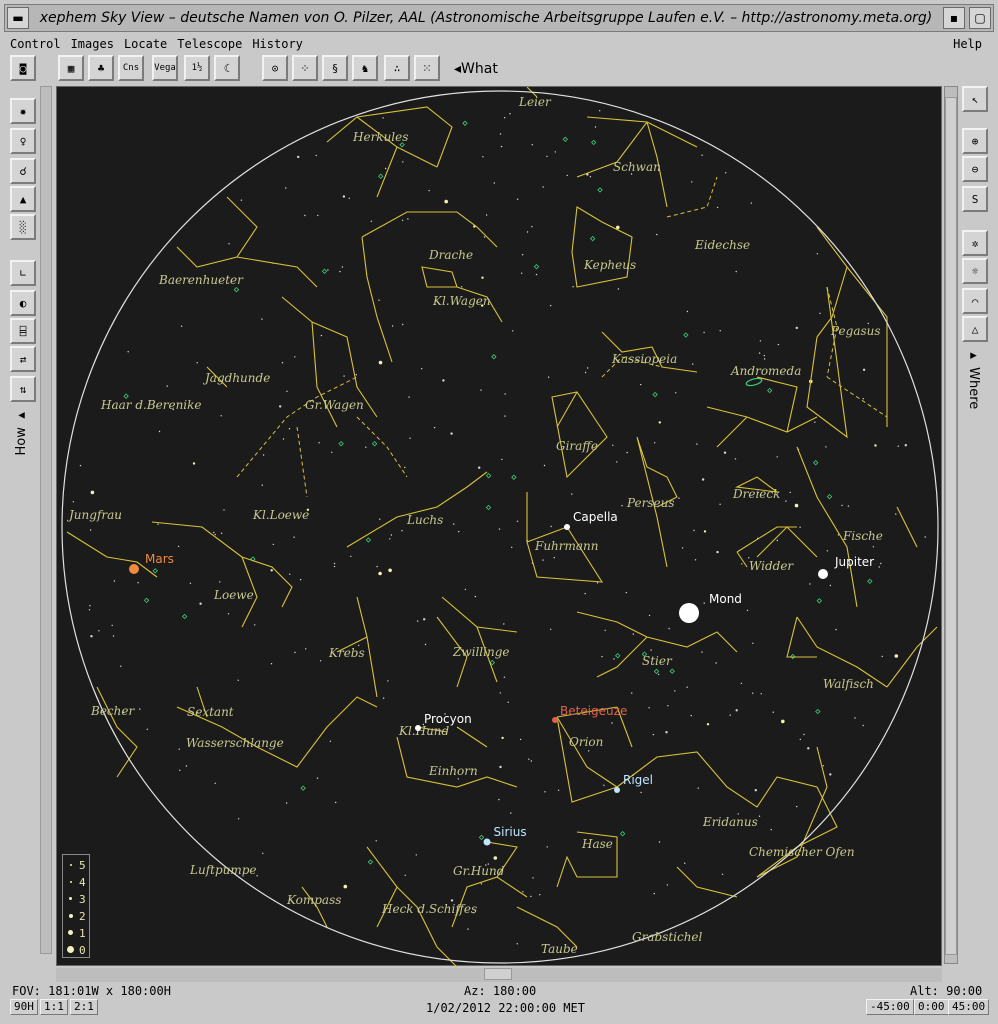 This screenshot has height=1024, width=998. What do you see at coordinates (23, 331) in the screenshot?
I see `cylinder-button: ⌸` at bounding box center [23, 331].